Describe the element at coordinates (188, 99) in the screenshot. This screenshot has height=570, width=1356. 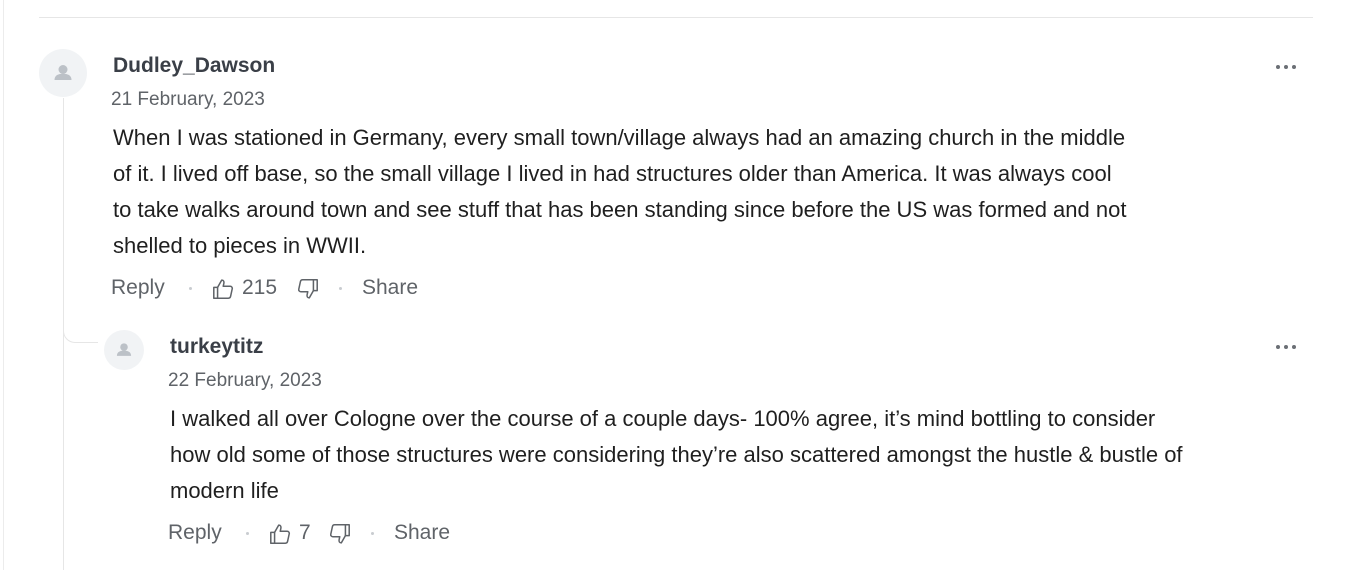
I see `comment-date: 21 February, 2023` at that location.